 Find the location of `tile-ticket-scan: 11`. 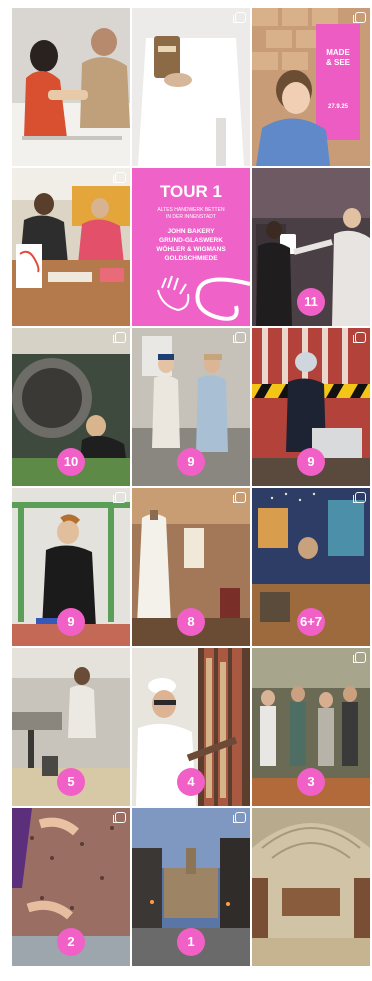

tile-ticket-scan: 11 is located at coordinates (311, 247).